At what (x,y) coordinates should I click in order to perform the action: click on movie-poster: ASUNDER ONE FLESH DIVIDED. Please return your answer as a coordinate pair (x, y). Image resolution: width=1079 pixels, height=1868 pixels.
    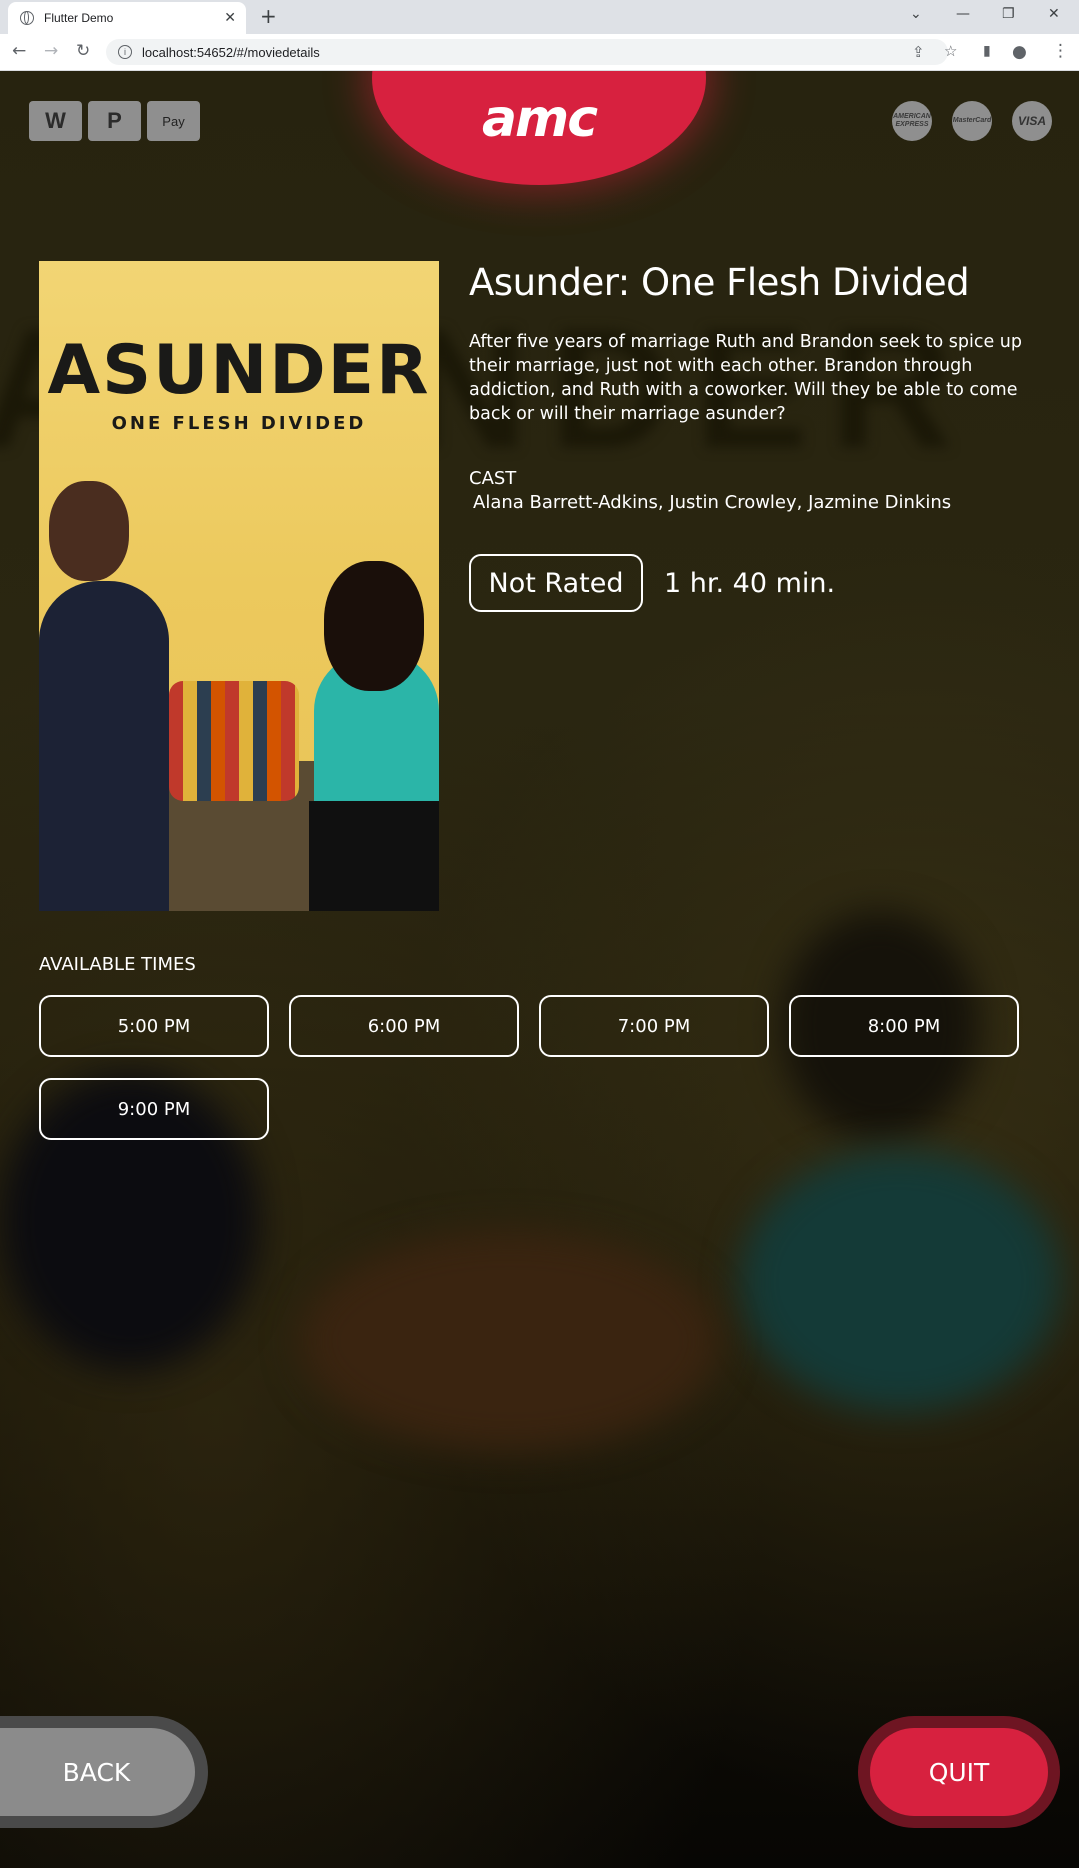
    Looking at the image, I should click on (239, 586).